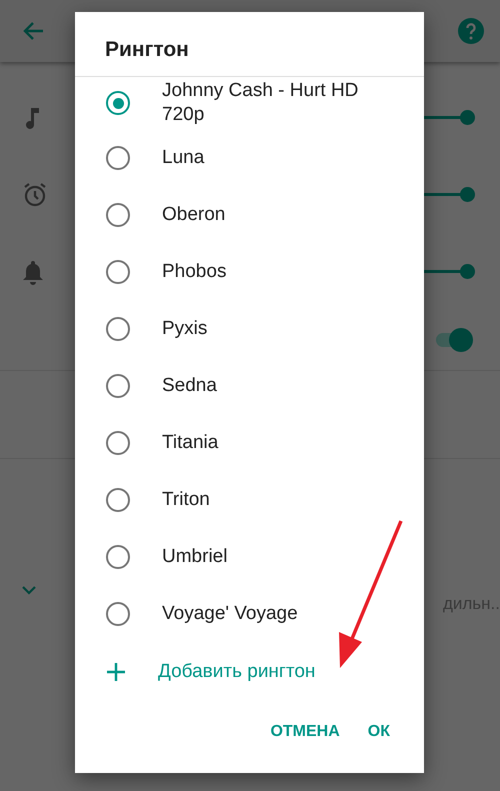 This screenshot has height=791, width=500. What do you see at coordinates (249, 556) in the screenshot?
I see `ringtone-option: Umbriel` at bounding box center [249, 556].